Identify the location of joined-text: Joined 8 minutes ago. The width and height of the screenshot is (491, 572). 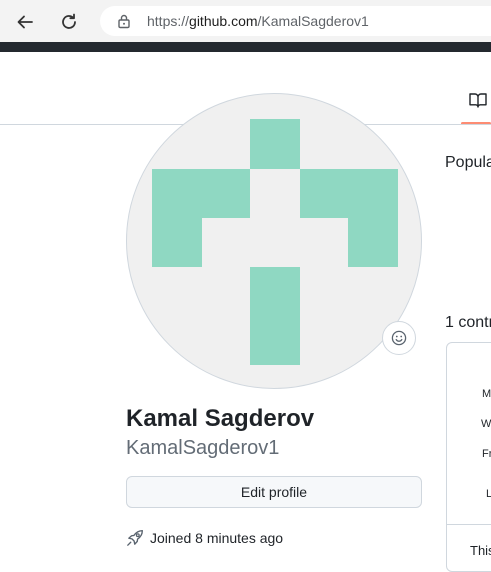
(217, 538).